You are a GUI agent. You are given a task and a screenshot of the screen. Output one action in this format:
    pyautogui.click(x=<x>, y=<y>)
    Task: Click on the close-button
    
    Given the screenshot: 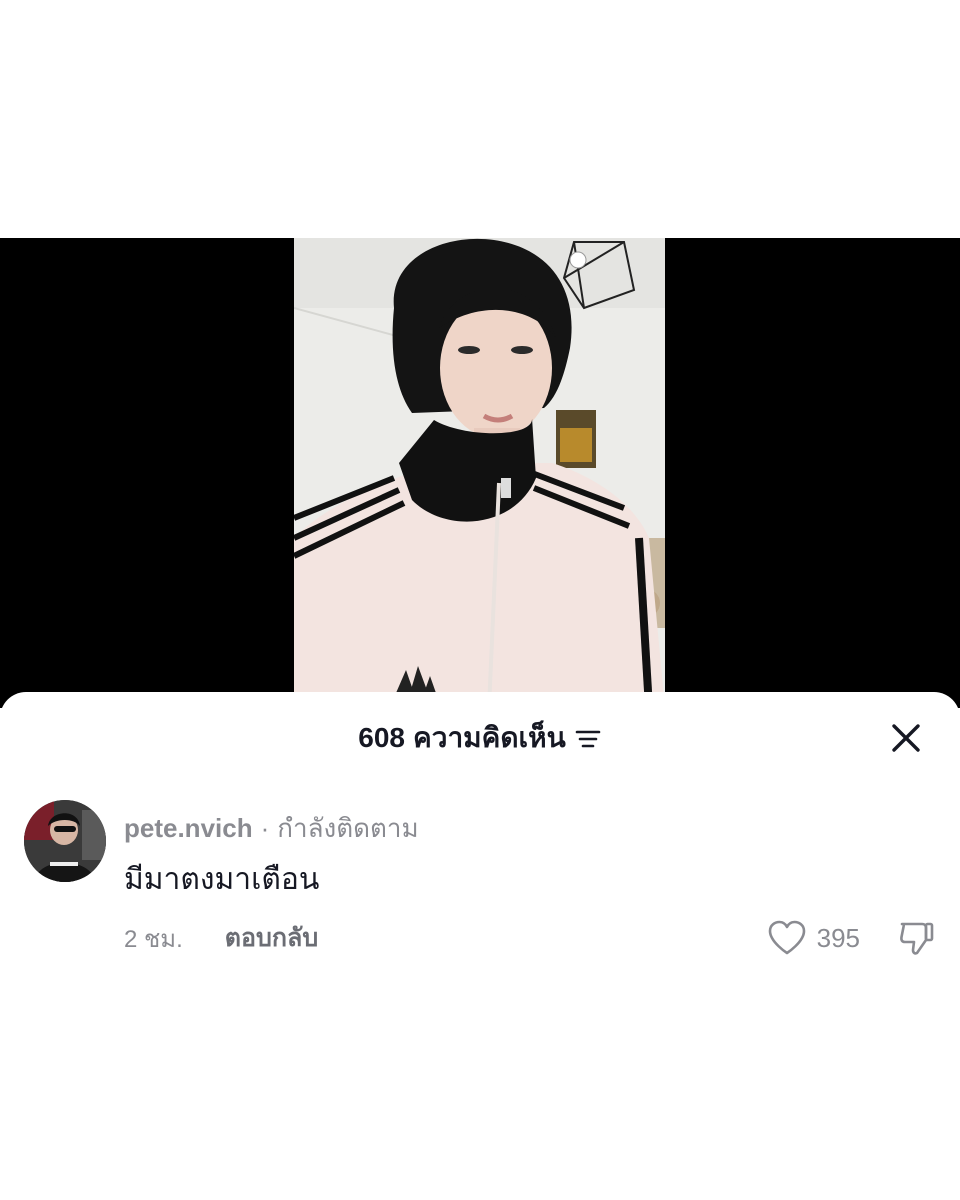 What is the action you would take?
    pyautogui.click(x=906, y=738)
    